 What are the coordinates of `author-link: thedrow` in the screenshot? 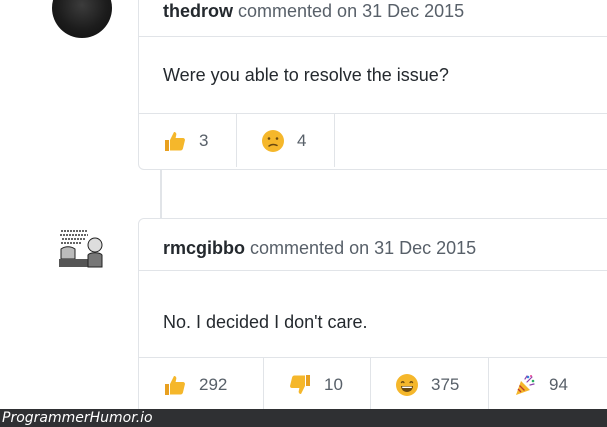 It's located at (198, 11).